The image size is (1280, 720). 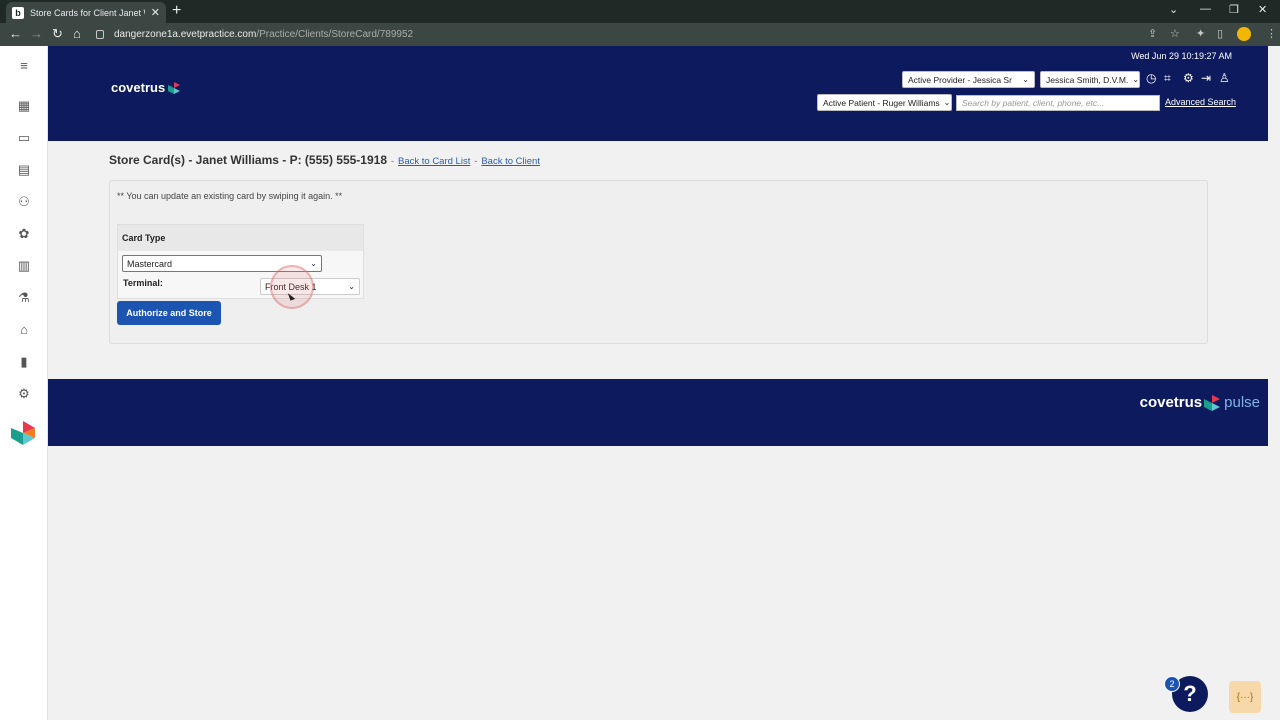 What do you see at coordinates (1205, 9) in the screenshot?
I see `minimize-icon: —` at bounding box center [1205, 9].